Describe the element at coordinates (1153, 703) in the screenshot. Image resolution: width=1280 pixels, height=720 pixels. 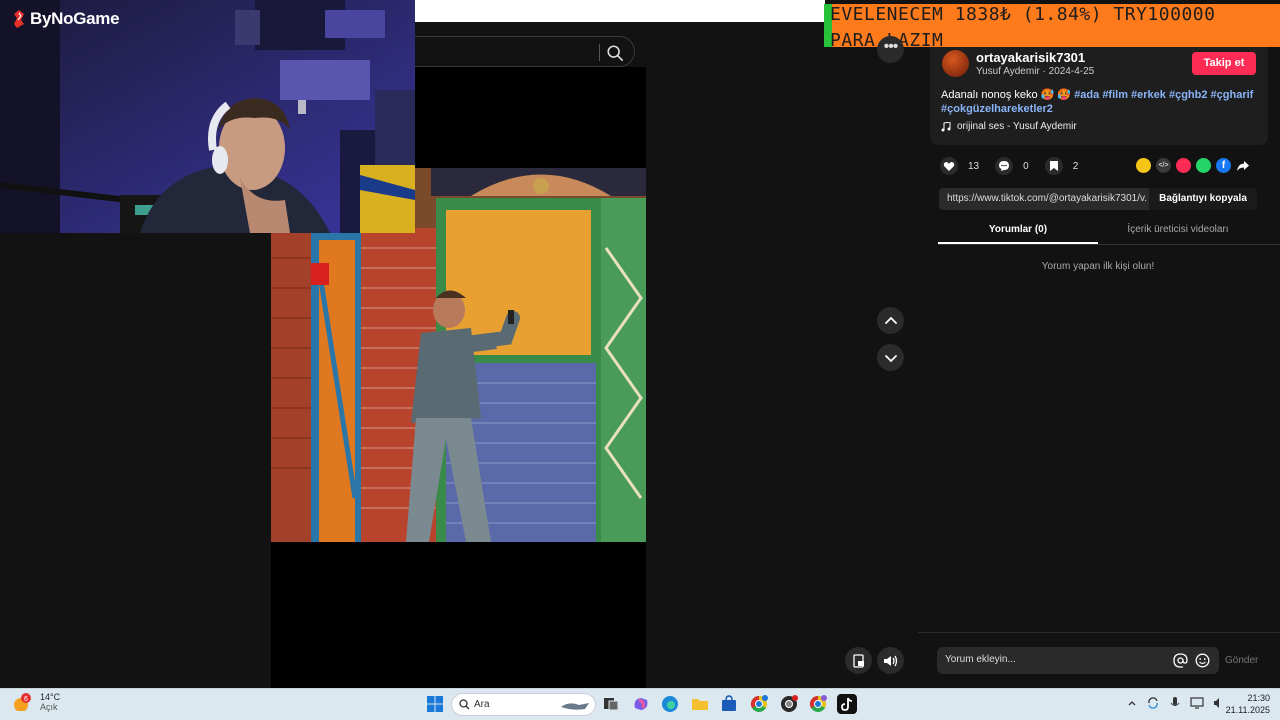
I see `sync-icon` at that location.